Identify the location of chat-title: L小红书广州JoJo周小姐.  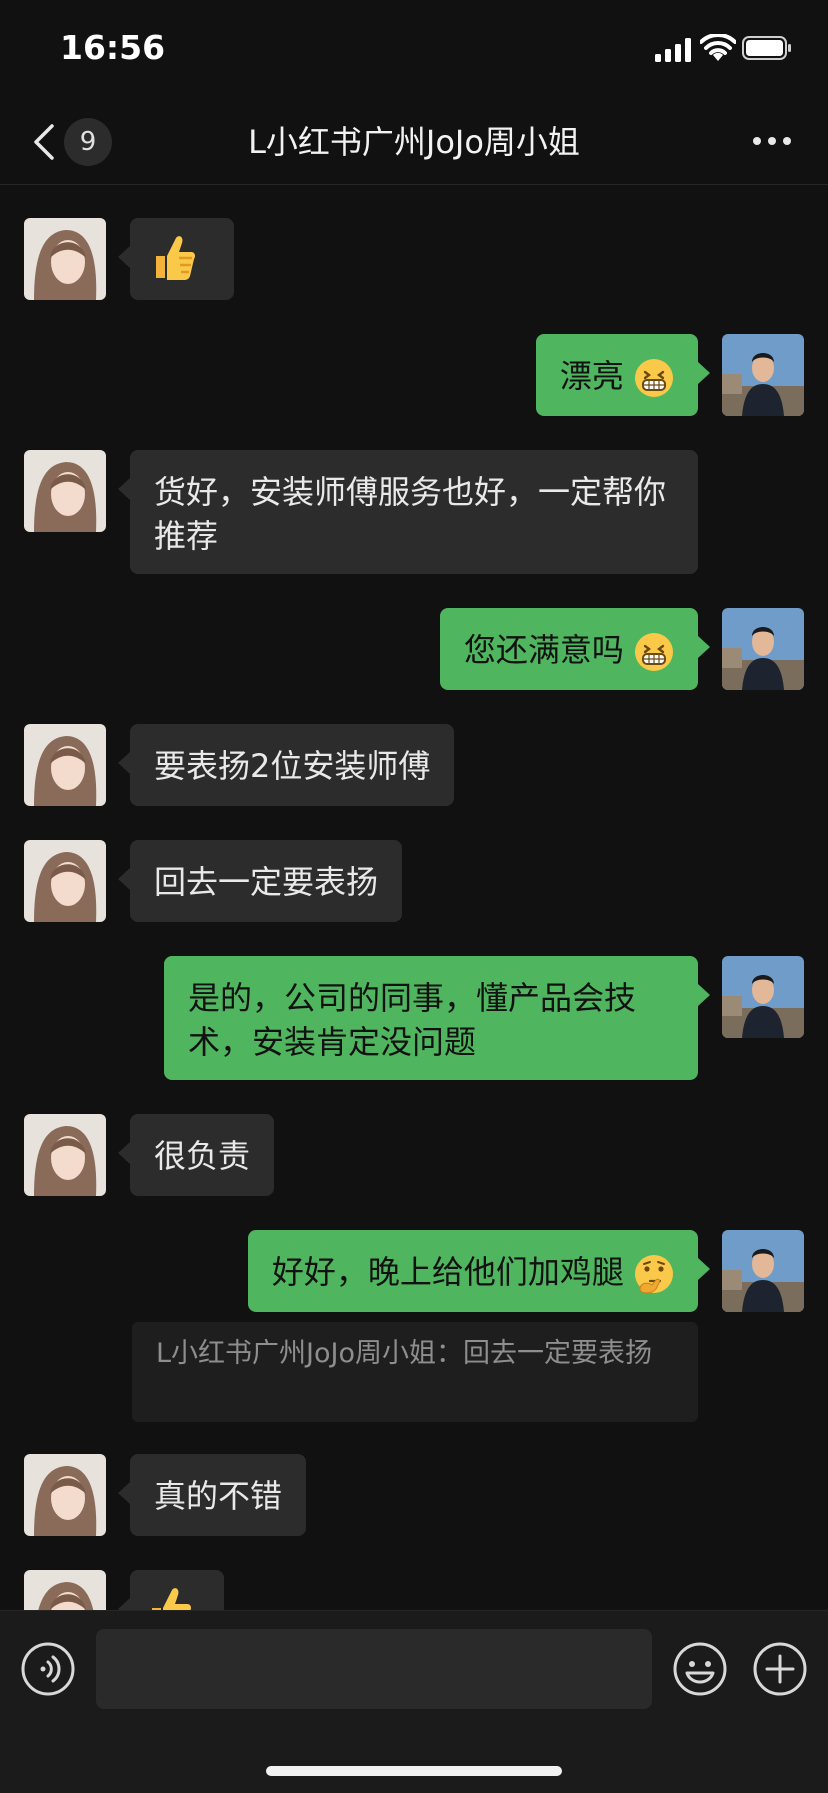
(414, 142).